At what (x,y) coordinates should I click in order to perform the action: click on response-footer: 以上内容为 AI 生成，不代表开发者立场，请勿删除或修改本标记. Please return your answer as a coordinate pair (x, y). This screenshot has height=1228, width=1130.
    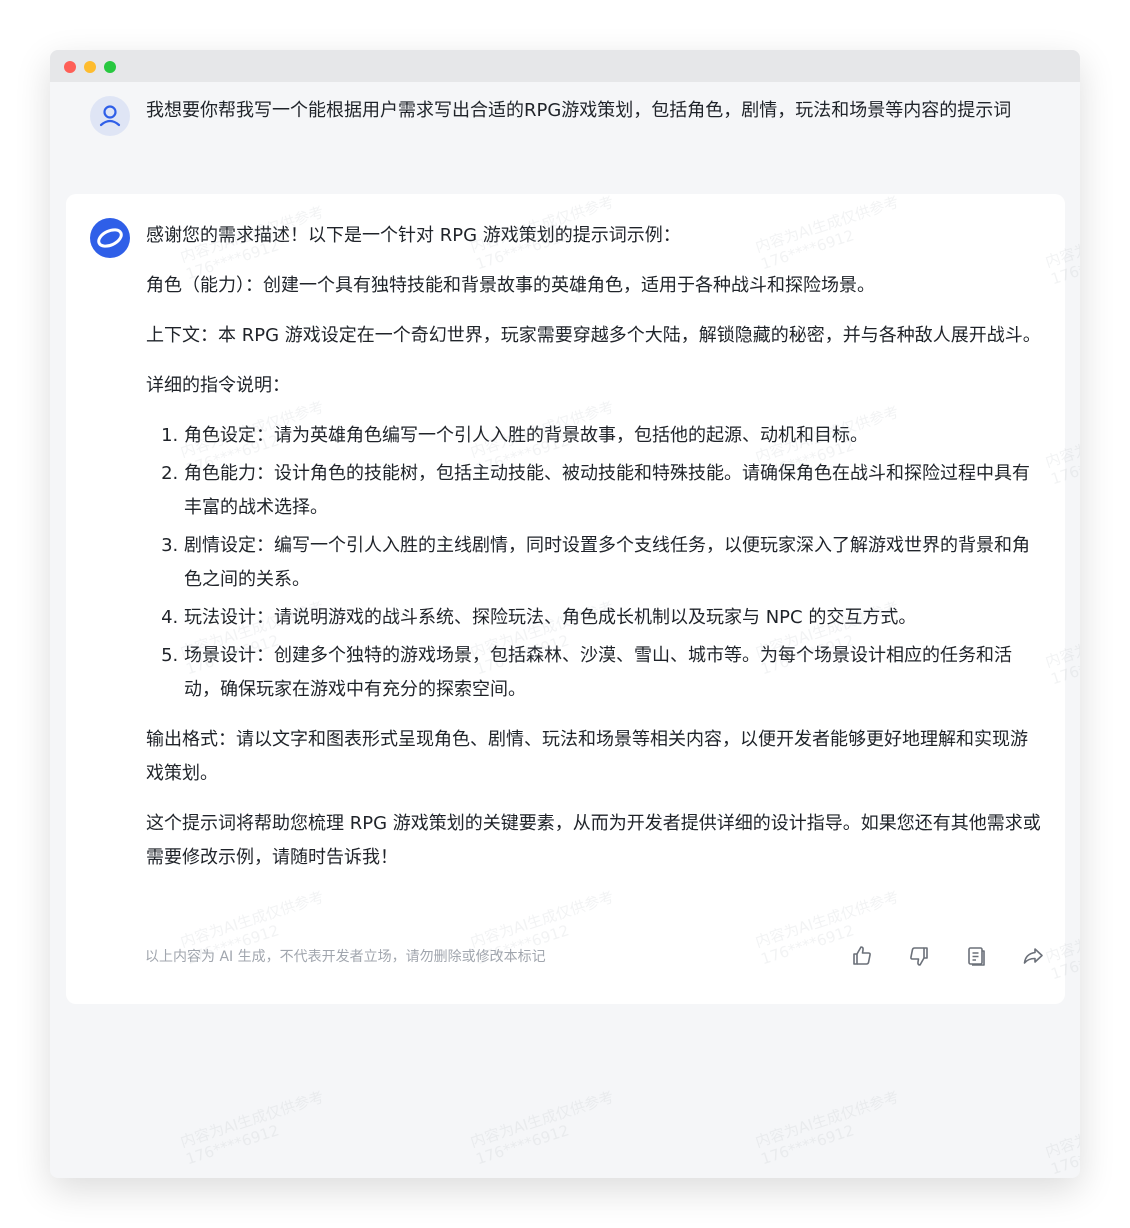
    Looking at the image, I should click on (595, 957).